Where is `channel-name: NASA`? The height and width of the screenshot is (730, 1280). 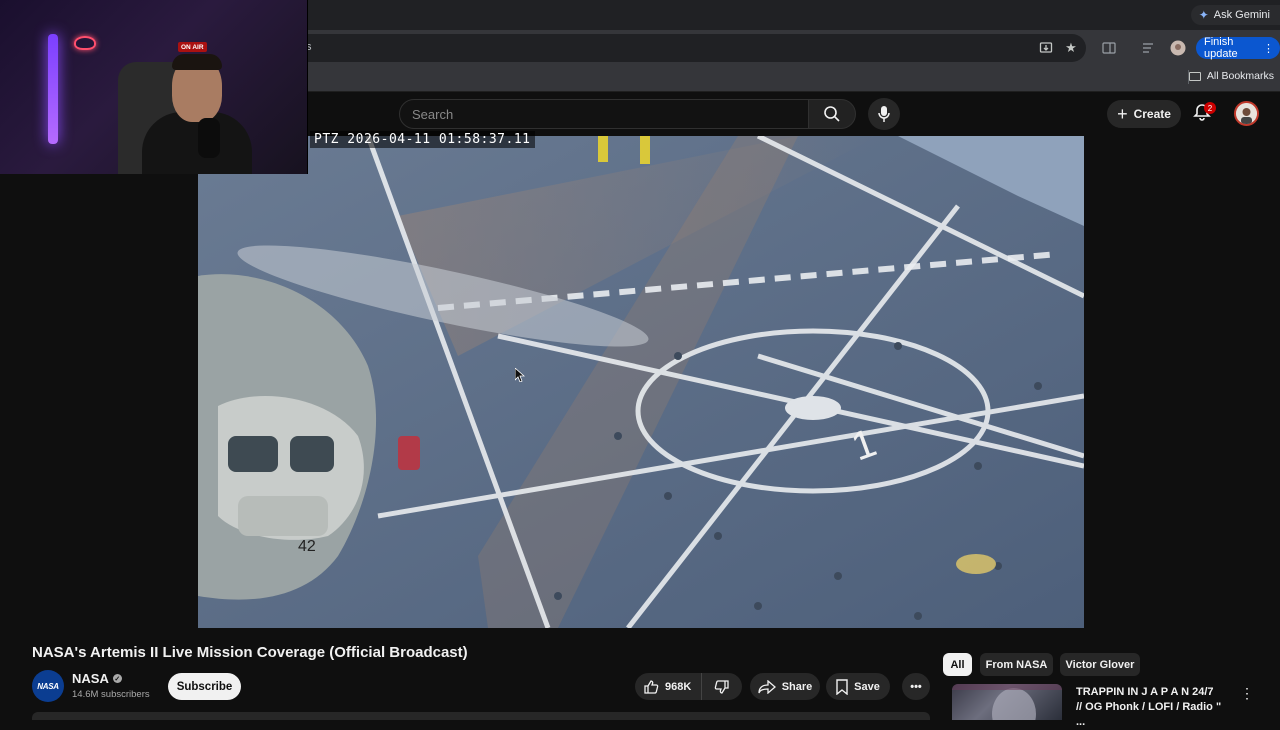
channel-name: NASA is located at coordinates (90, 678).